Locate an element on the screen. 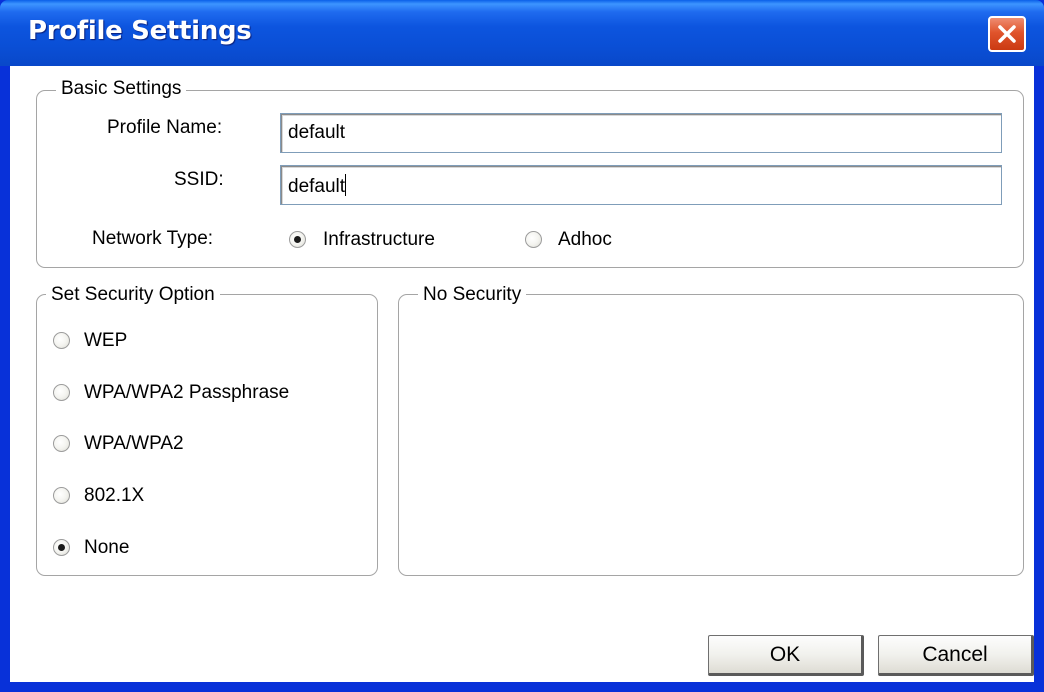  radio-infrastructure is located at coordinates (297, 239).